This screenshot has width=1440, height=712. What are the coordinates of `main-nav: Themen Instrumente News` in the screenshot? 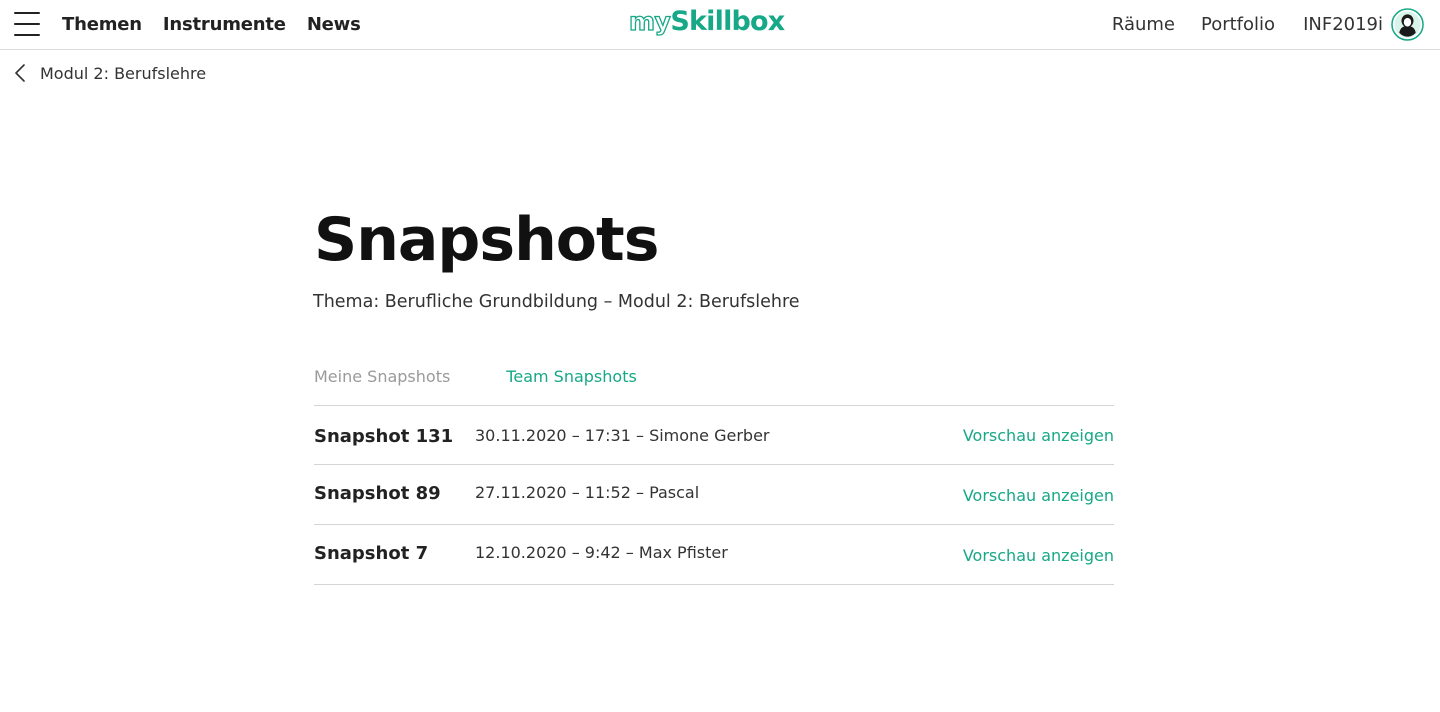 It's located at (211, 24).